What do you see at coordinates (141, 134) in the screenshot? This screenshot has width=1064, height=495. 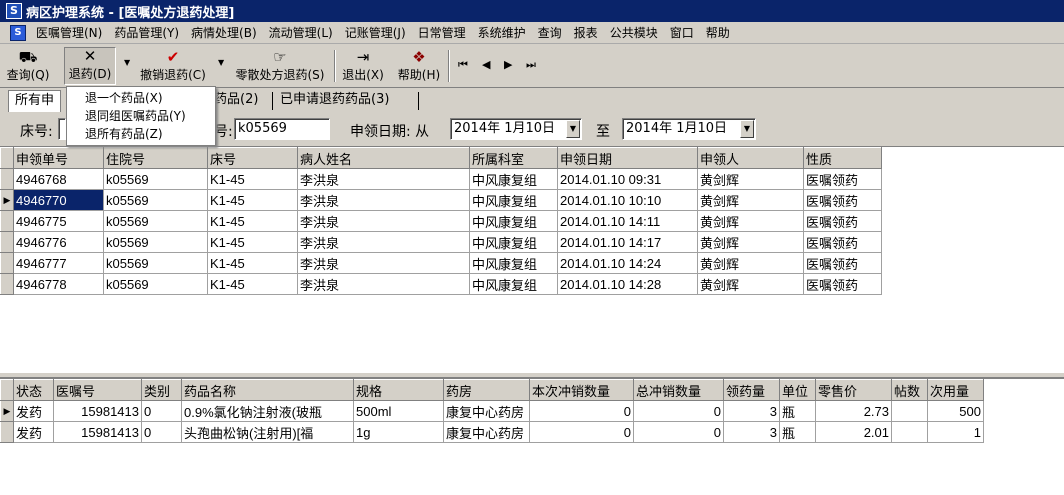 I see `menu-item-return-all: 退所有药品(Z)` at bounding box center [141, 134].